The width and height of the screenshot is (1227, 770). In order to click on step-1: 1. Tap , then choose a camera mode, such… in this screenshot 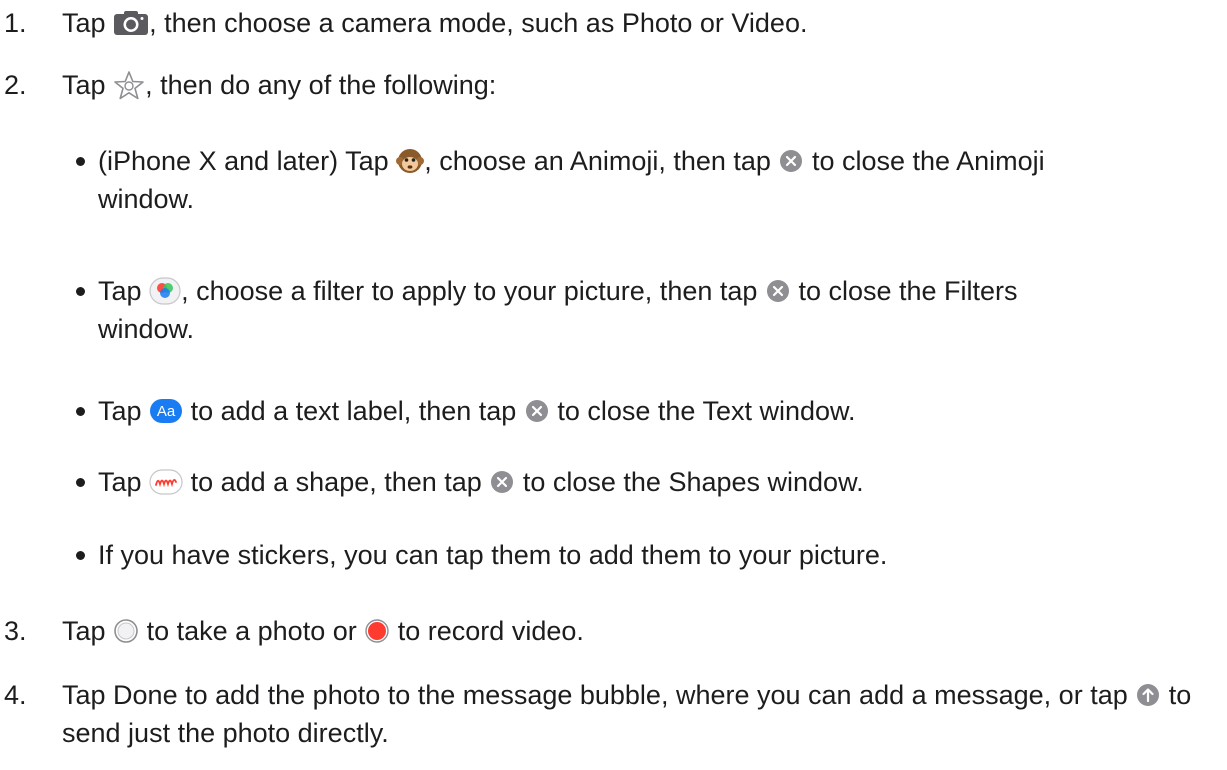, I will do `click(596, 23)`.